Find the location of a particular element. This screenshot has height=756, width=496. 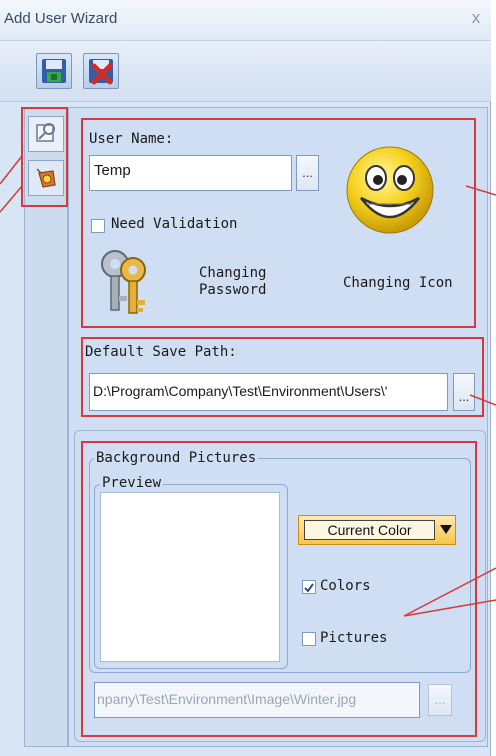

callout-line-save-path is located at coordinates (482, 400).